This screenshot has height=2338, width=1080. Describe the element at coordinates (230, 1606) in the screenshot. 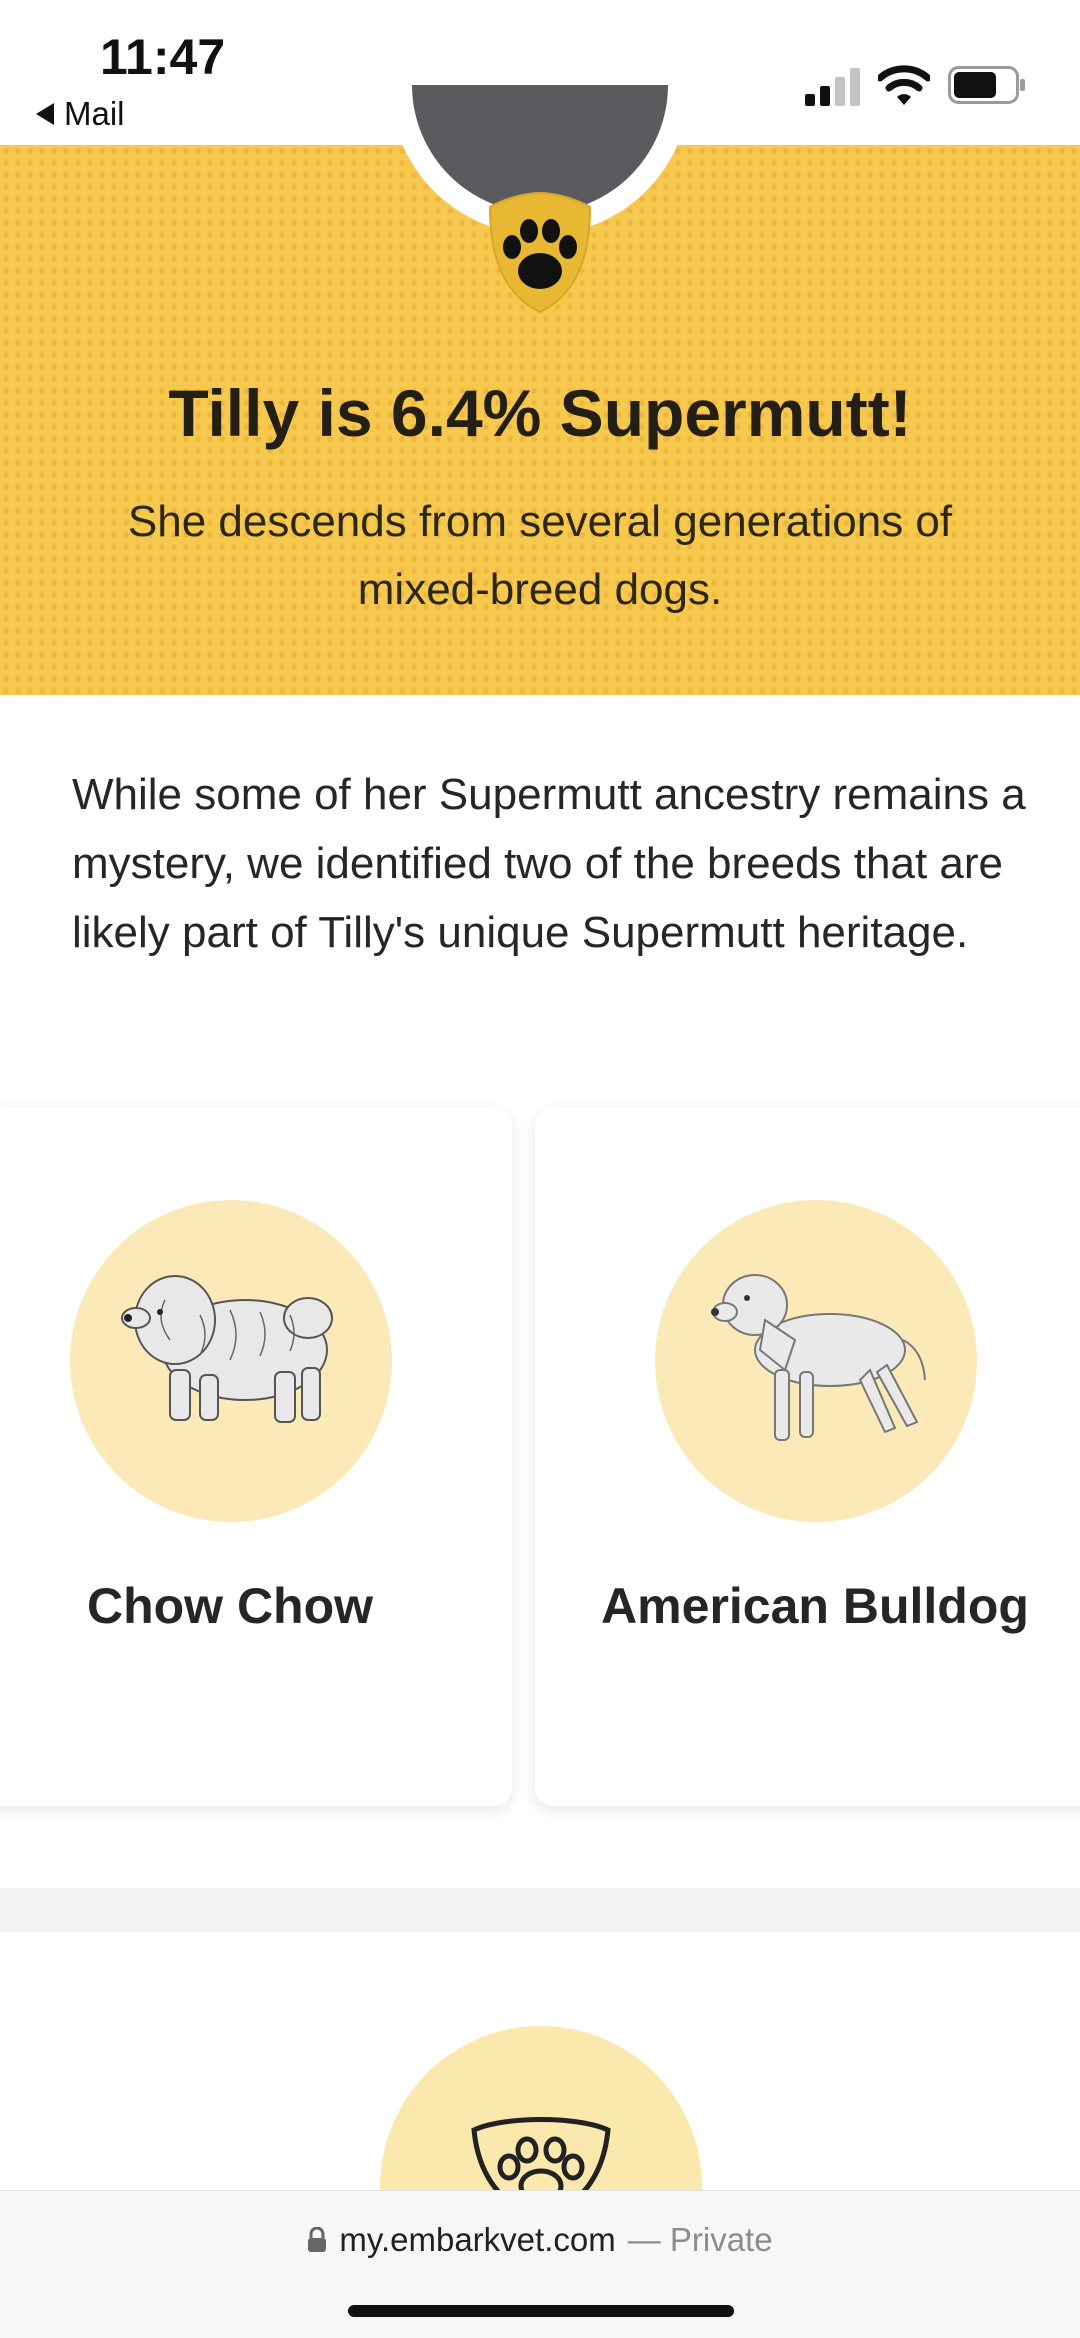

I see `breed-name: Chow Chow` at that location.